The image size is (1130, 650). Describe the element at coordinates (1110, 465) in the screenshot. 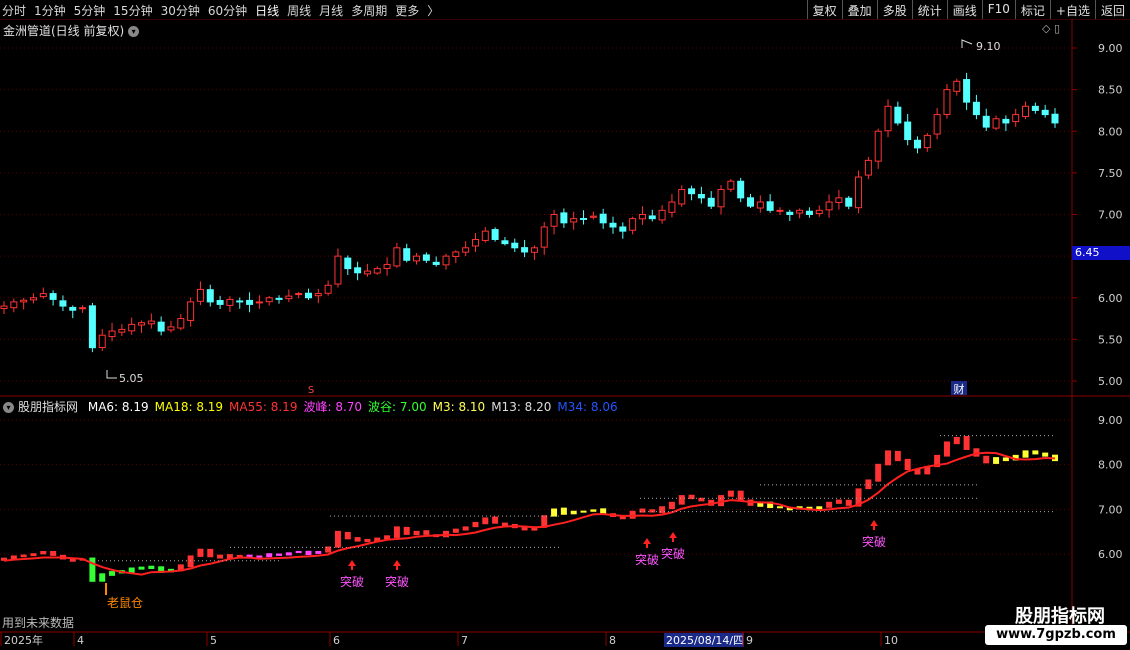

I see `ind-ytick-label-1: 8.00` at that location.